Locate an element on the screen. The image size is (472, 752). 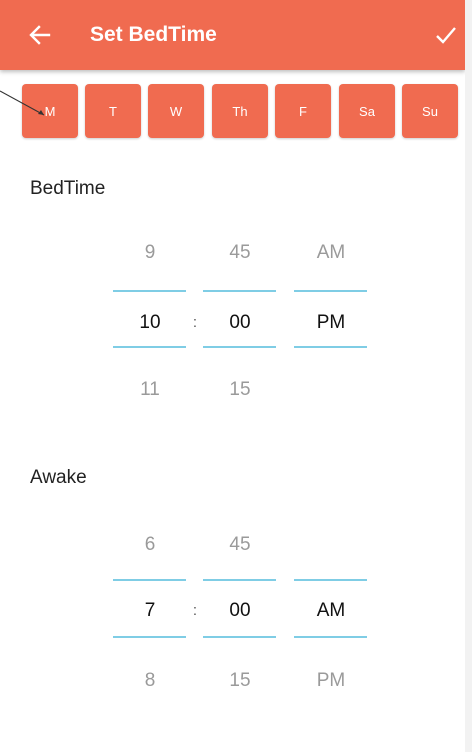
day-button-tuesday: T is located at coordinates (113, 111).